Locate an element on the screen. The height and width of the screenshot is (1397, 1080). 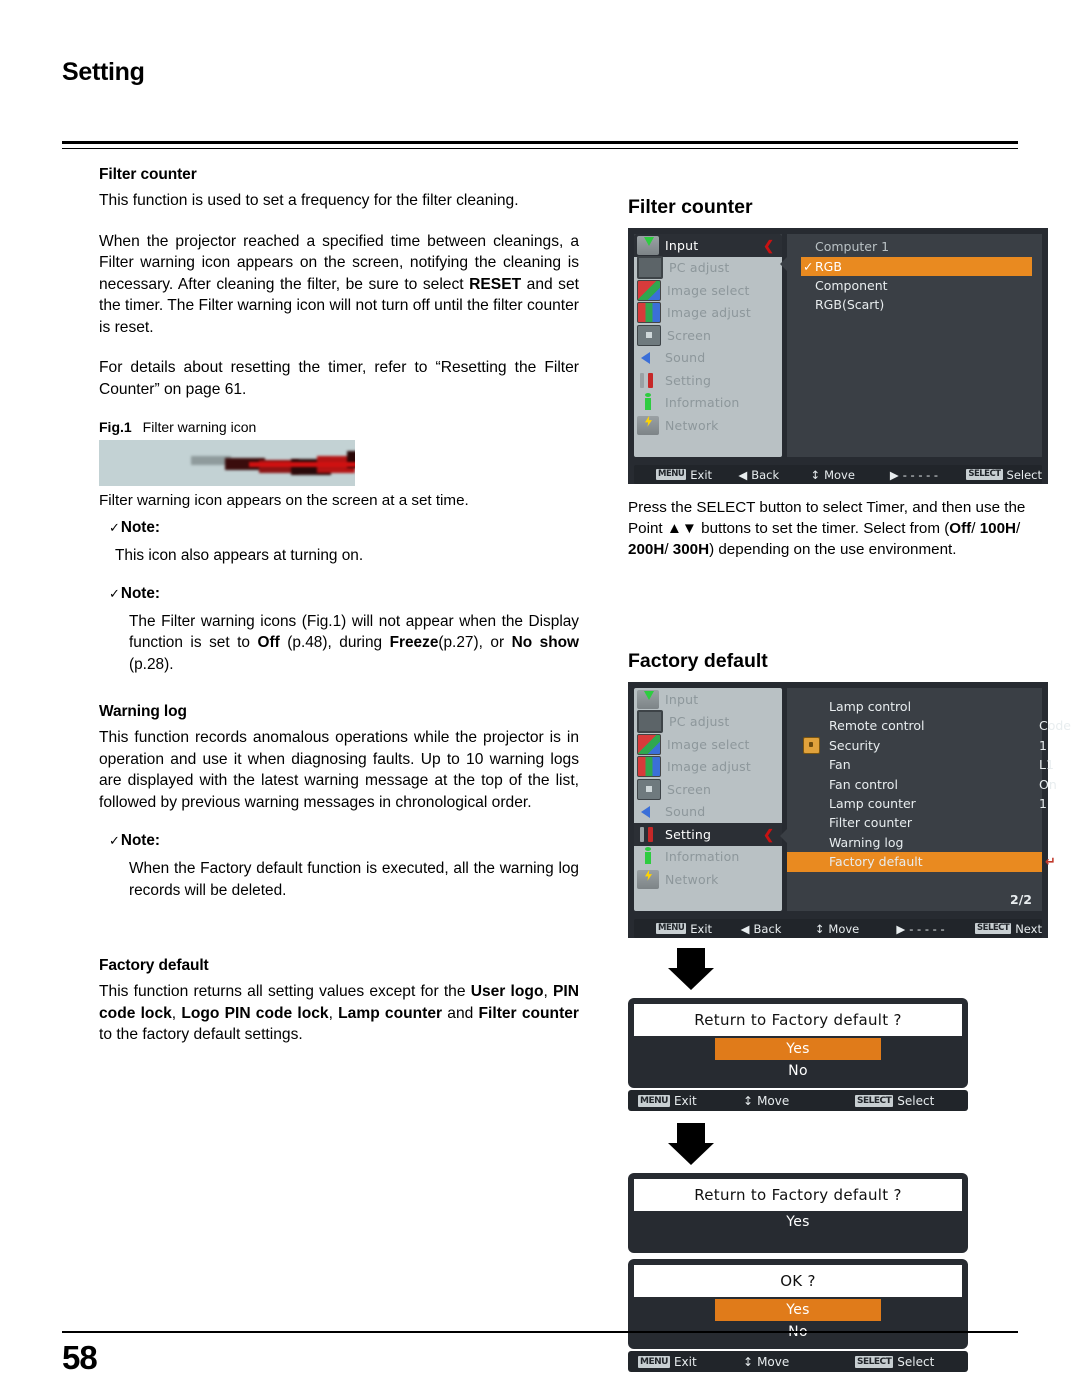
table-row: Fan L1 is located at coordinates (920, 764).